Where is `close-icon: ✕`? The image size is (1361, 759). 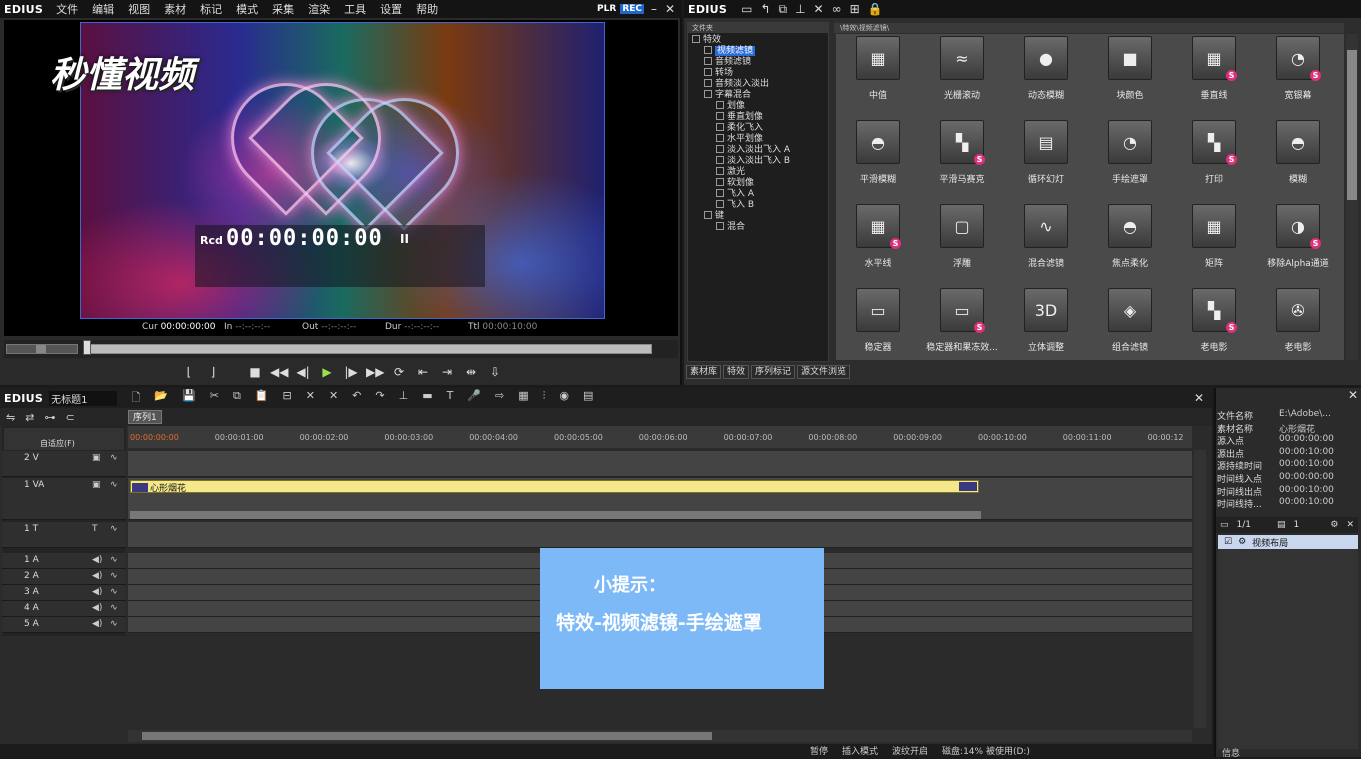 close-icon: ✕ is located at coordinates (670, 9).